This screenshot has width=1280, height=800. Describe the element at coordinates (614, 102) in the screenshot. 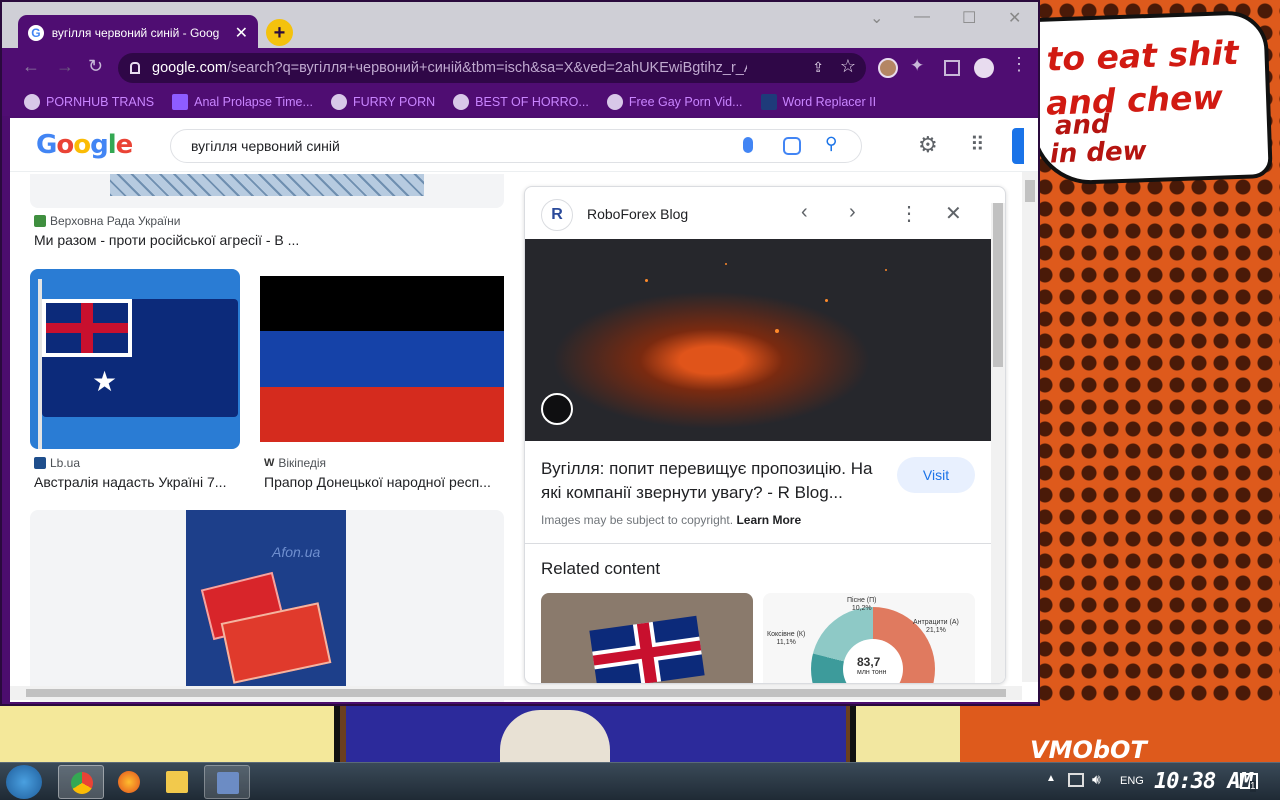

I see `site-icon` at that location.